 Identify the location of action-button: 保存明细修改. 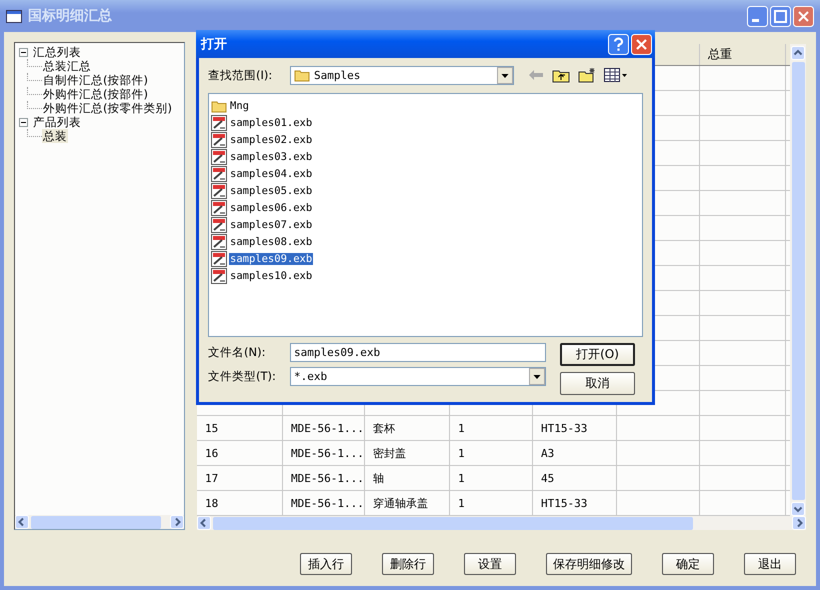
(589, 564).